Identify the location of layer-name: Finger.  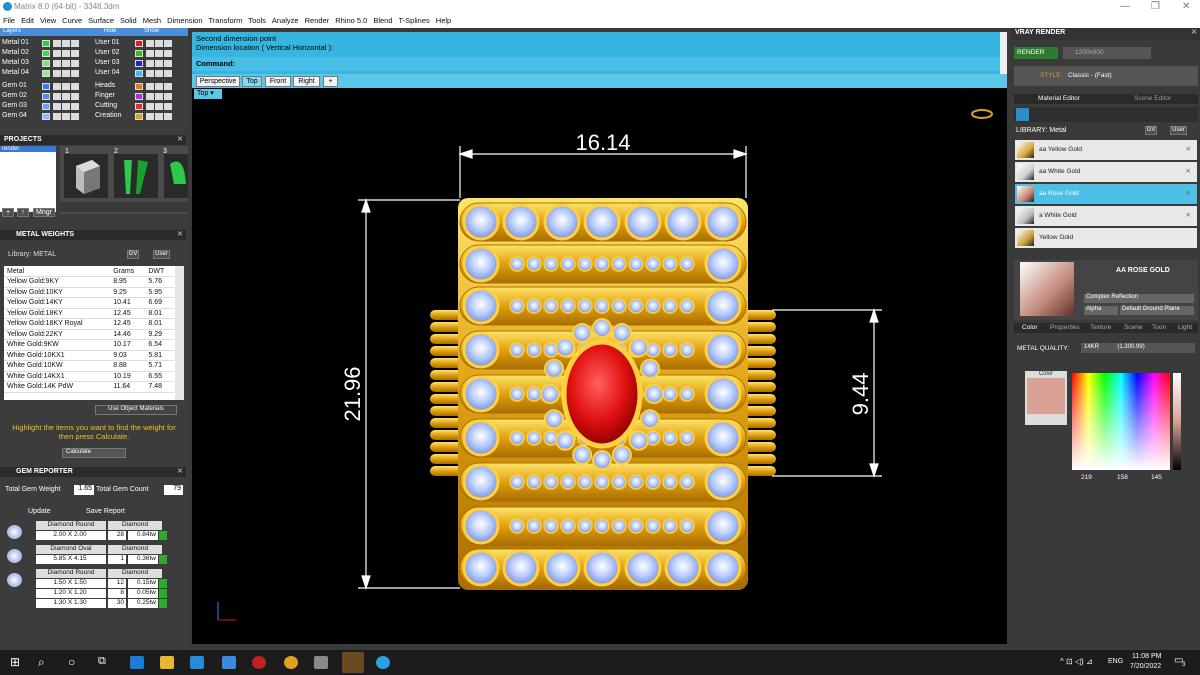
(105, 95).